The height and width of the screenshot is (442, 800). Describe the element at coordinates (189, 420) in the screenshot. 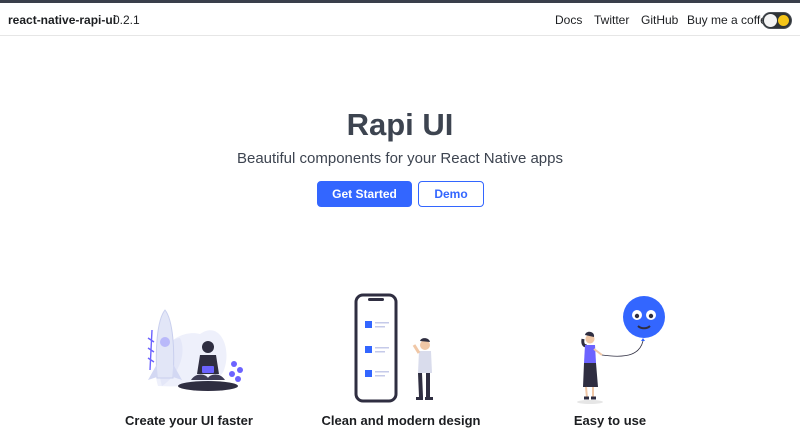

I see `feature-title-create-ui: Create your UI faster` at that location.